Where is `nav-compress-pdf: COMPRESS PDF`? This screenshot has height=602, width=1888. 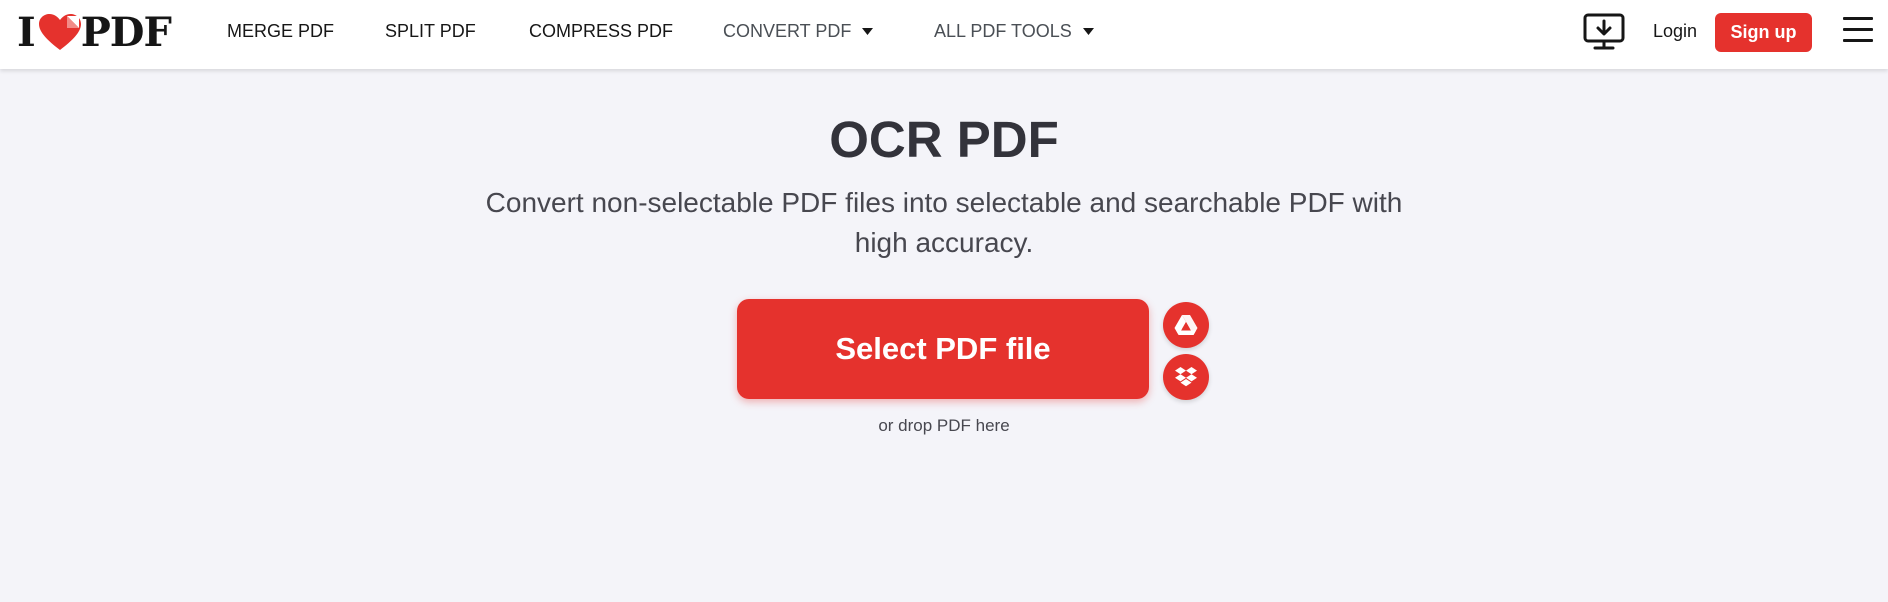
nav-compress-pdf: COMPRESS PDF is located at coordinates (601, 31).